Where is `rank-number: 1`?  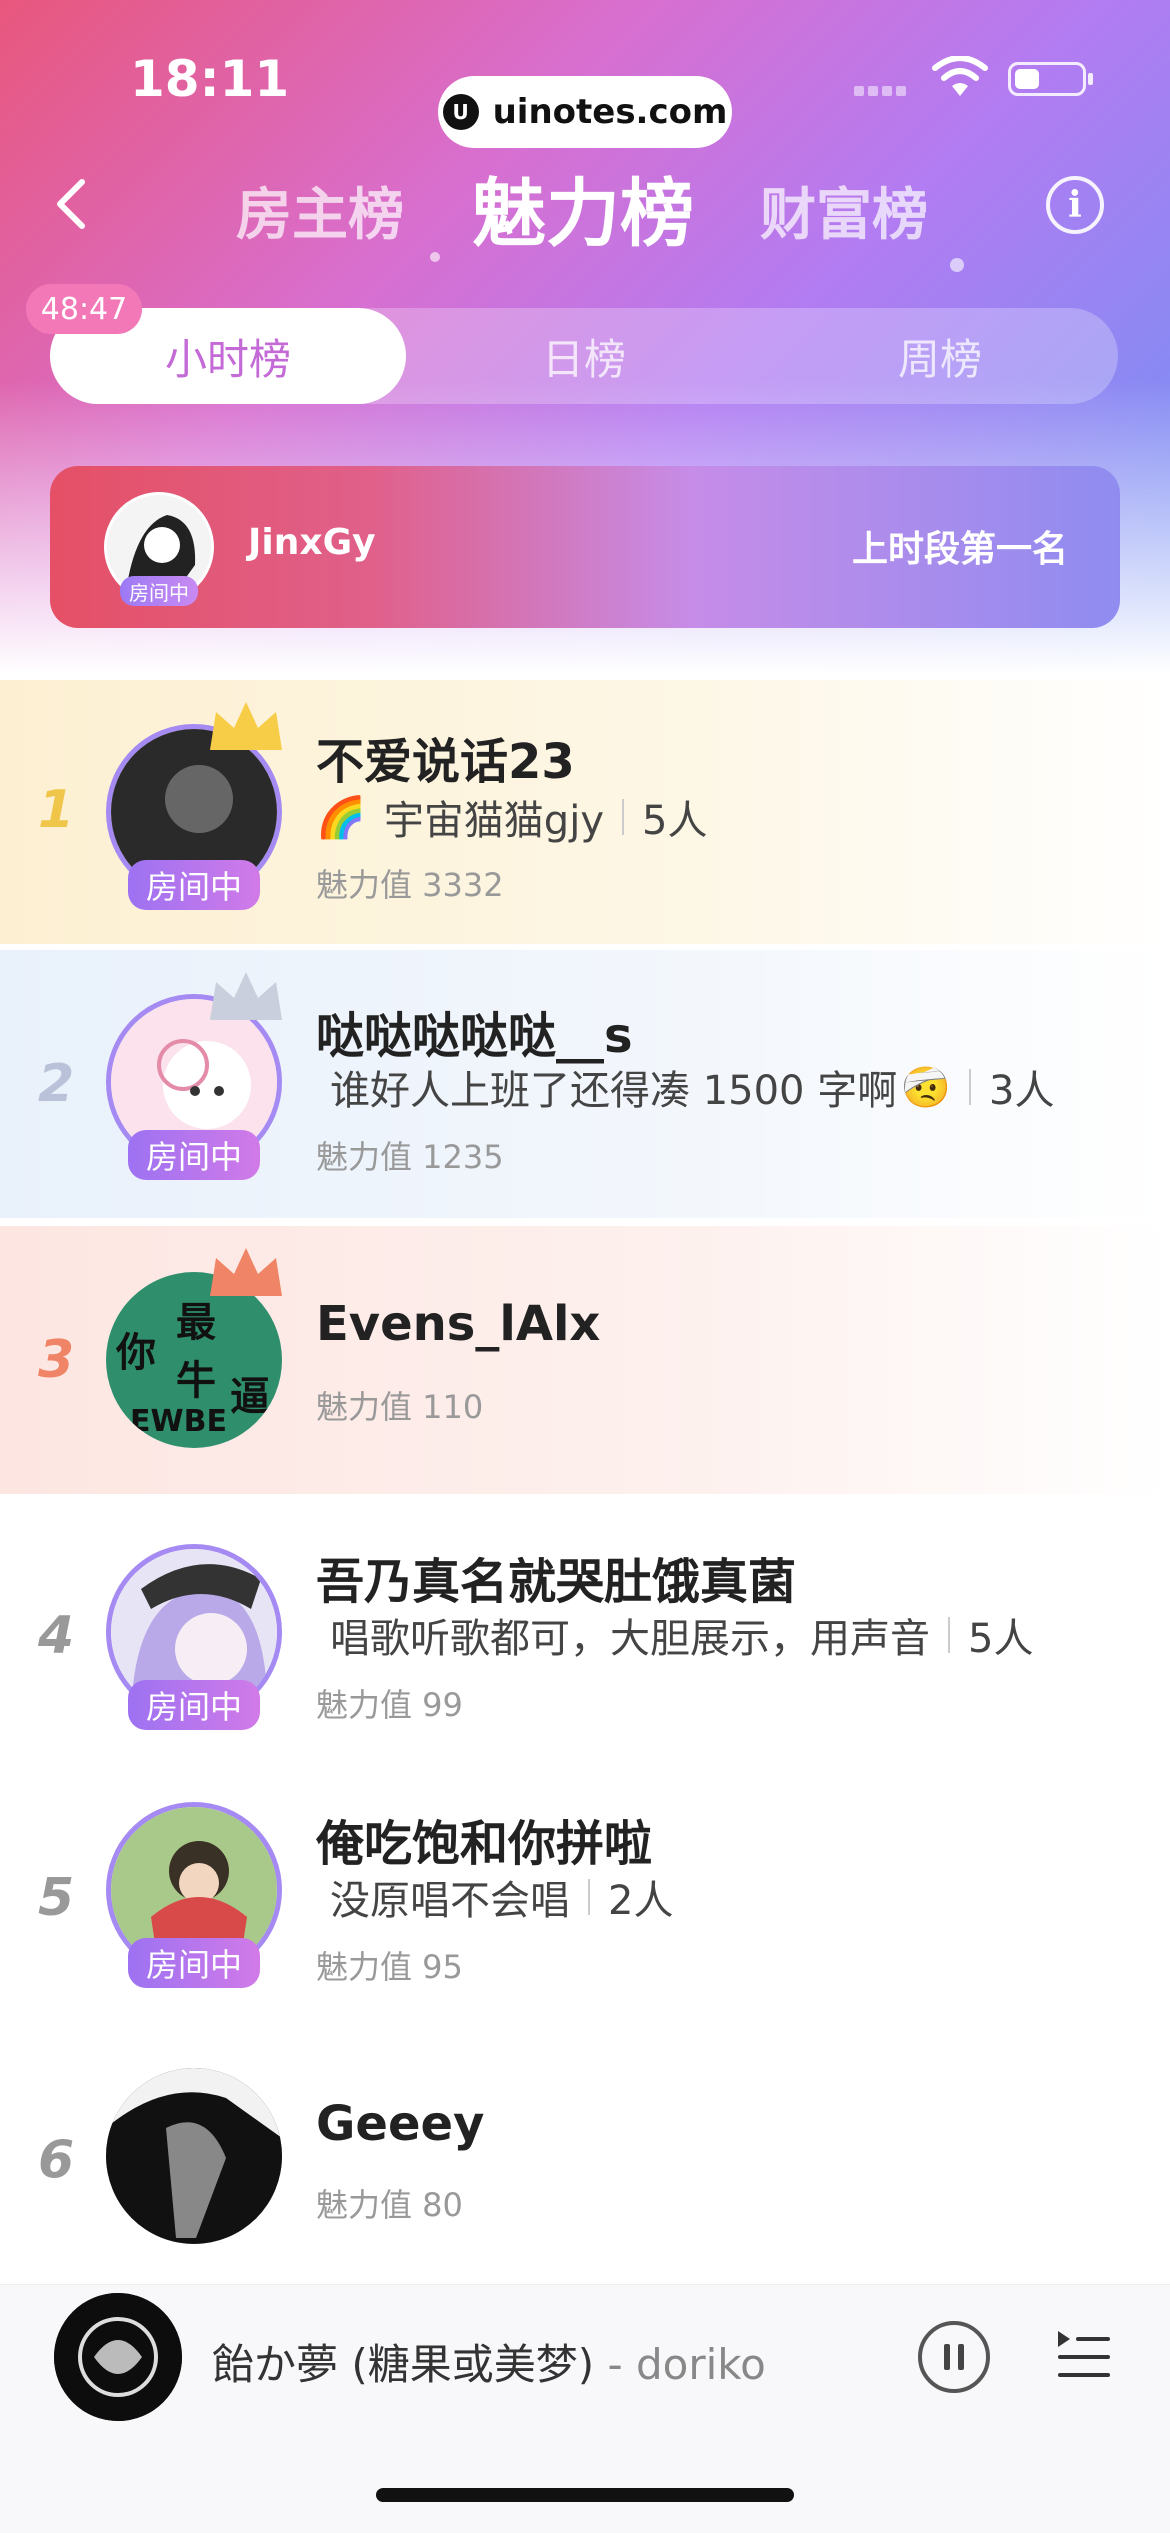 rank-number: 1 is located at coordinates (56, 810).